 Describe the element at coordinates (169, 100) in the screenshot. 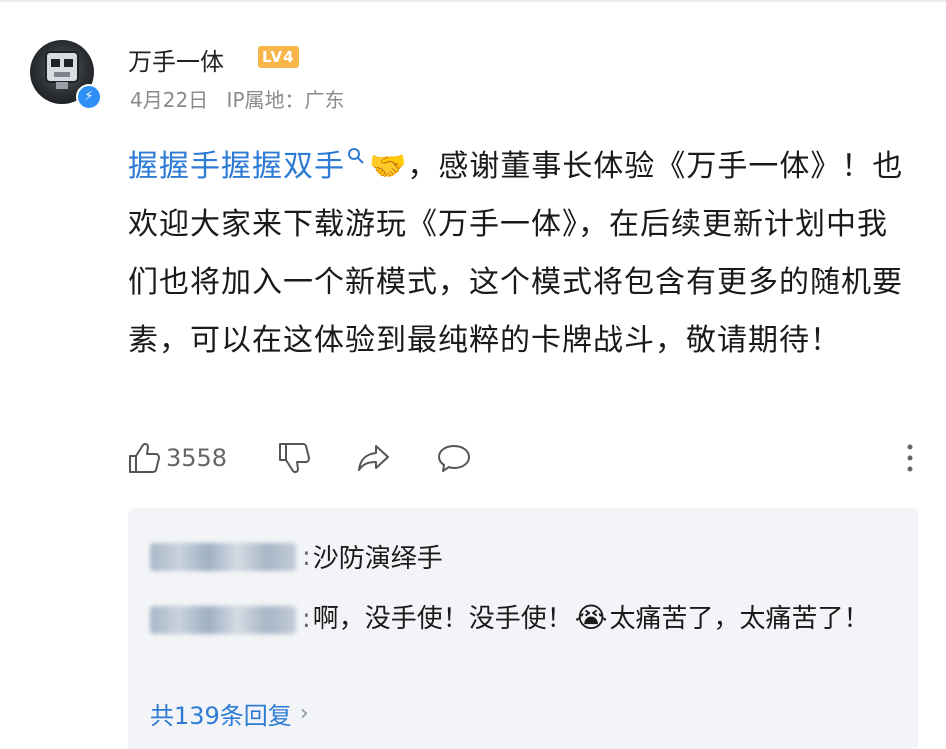

I see `post-date: 4月22日` at that location.